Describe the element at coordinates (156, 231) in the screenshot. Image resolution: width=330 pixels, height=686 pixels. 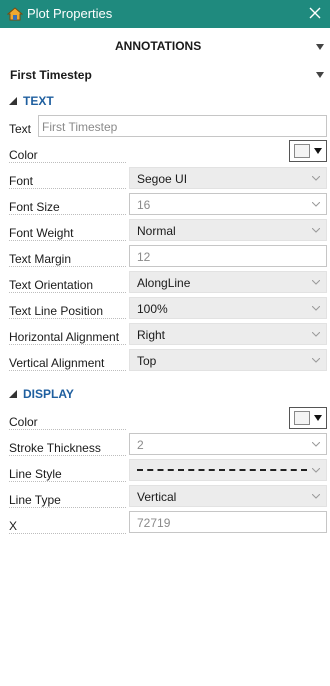
I see `font-weight-value: Normal` at that location.